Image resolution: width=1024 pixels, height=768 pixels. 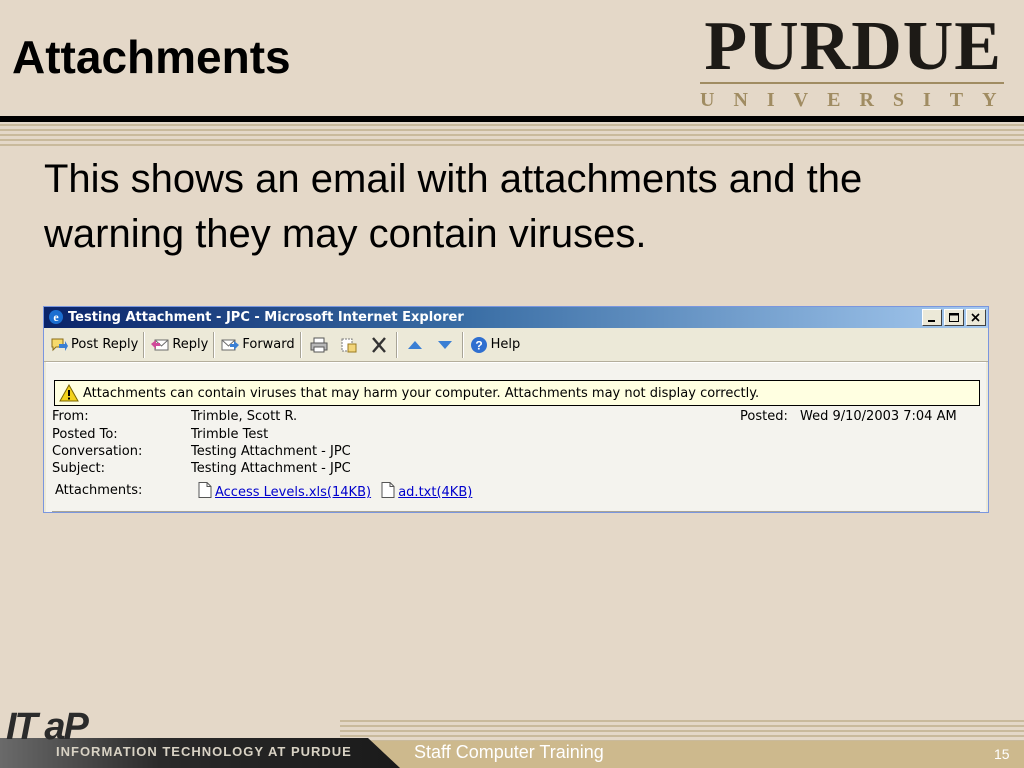 What do you see at coordinates (858, 100) in the screenshot?
I see `university-subtitle: UNIVERSITY` at bounding box center [858, 100].